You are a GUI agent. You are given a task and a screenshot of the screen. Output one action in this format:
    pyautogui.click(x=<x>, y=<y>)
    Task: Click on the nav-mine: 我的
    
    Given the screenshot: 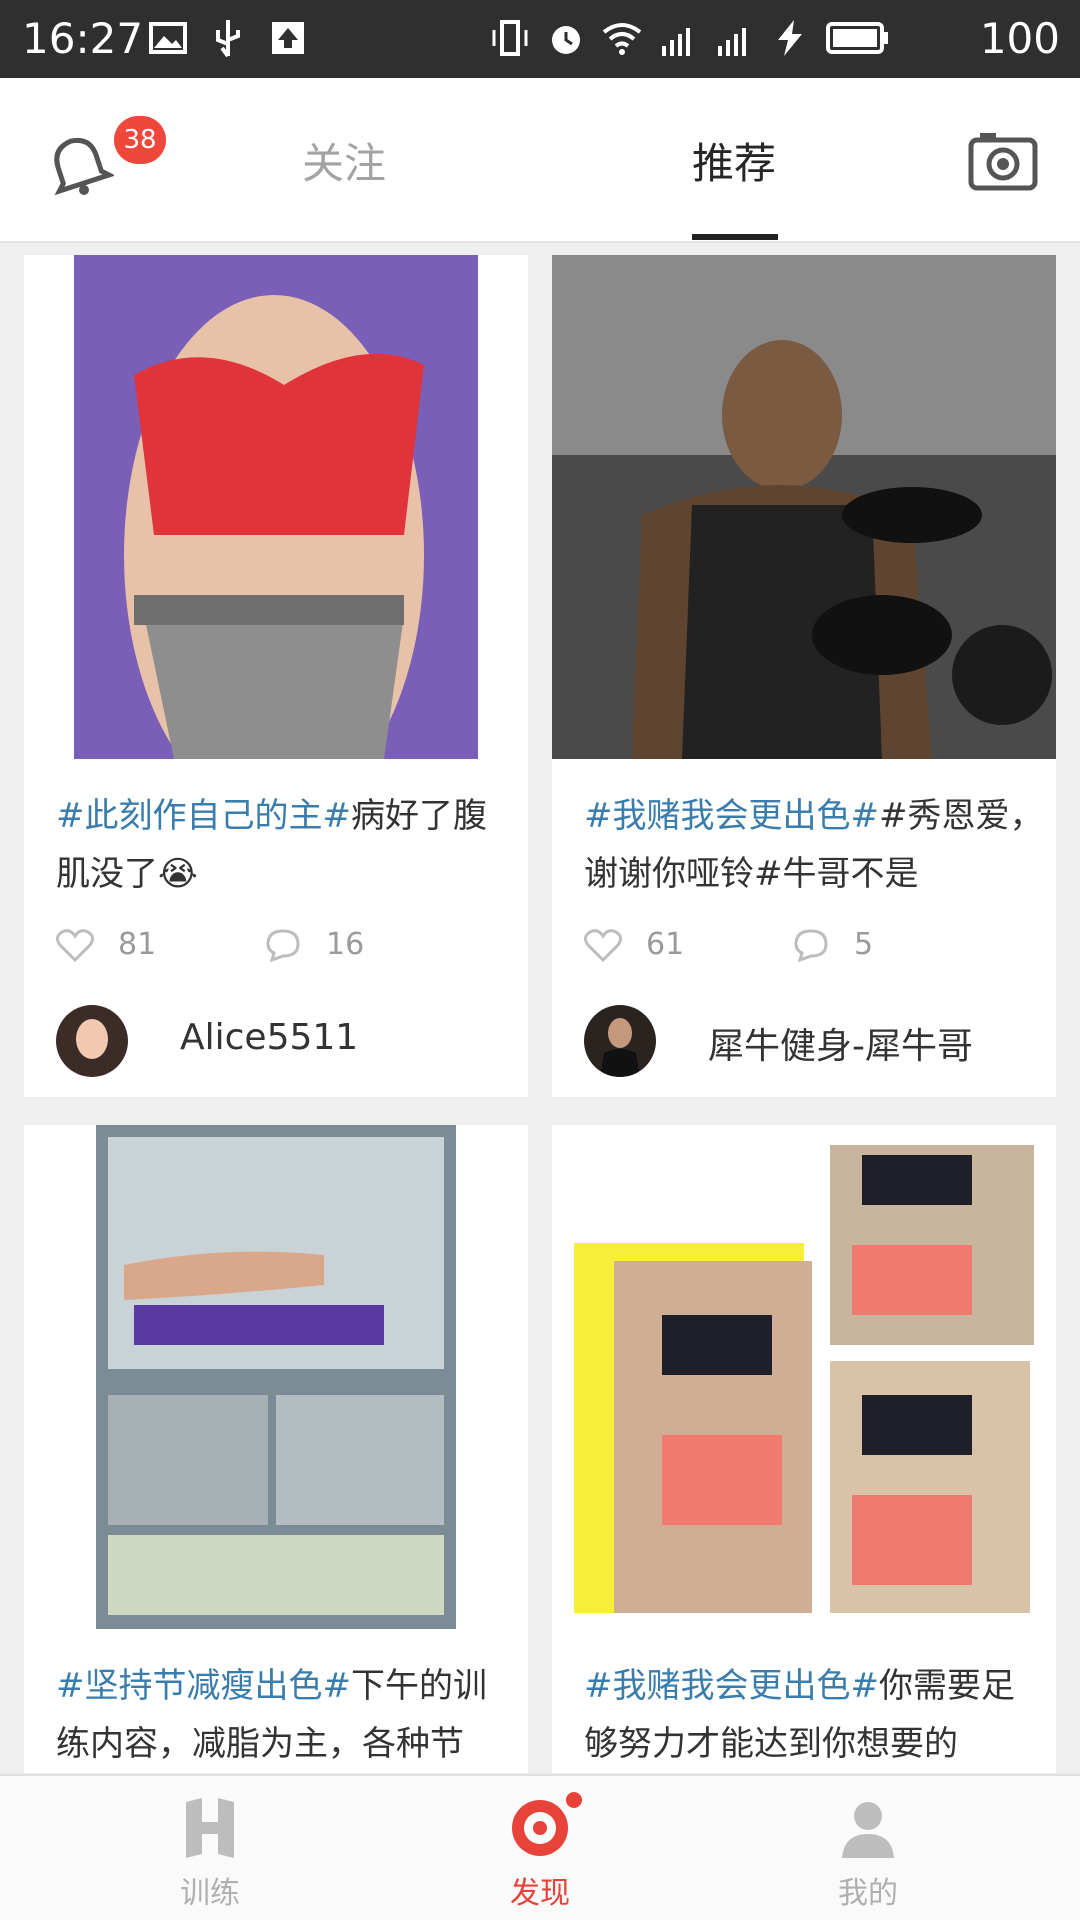 What is the action you would take?
    pyautogui.click(x=868, y=1854)
    